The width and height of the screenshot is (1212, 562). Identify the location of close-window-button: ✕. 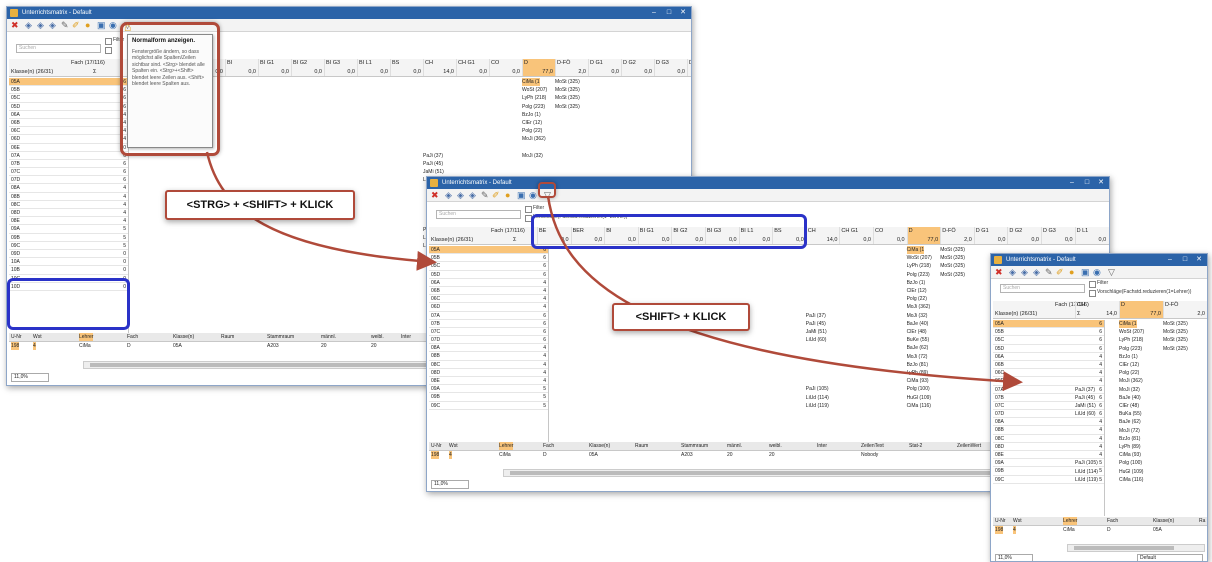
(1199, 260).